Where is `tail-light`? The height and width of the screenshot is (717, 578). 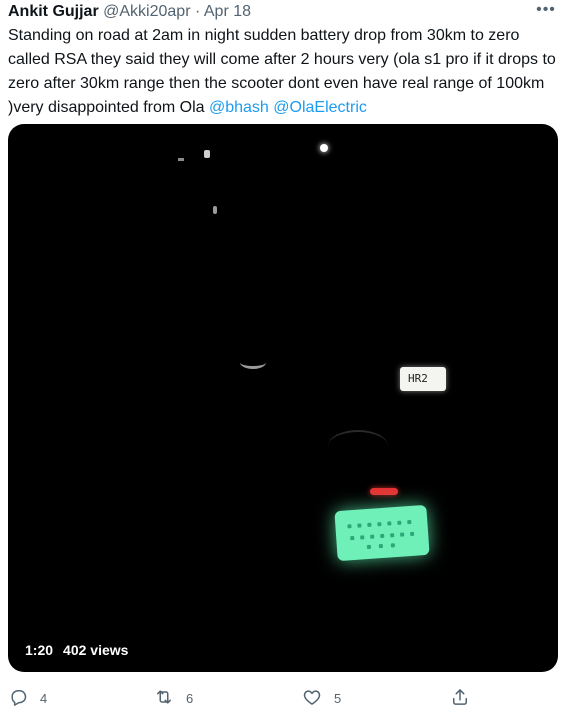
tail-light is located at coordinates (384, 491).